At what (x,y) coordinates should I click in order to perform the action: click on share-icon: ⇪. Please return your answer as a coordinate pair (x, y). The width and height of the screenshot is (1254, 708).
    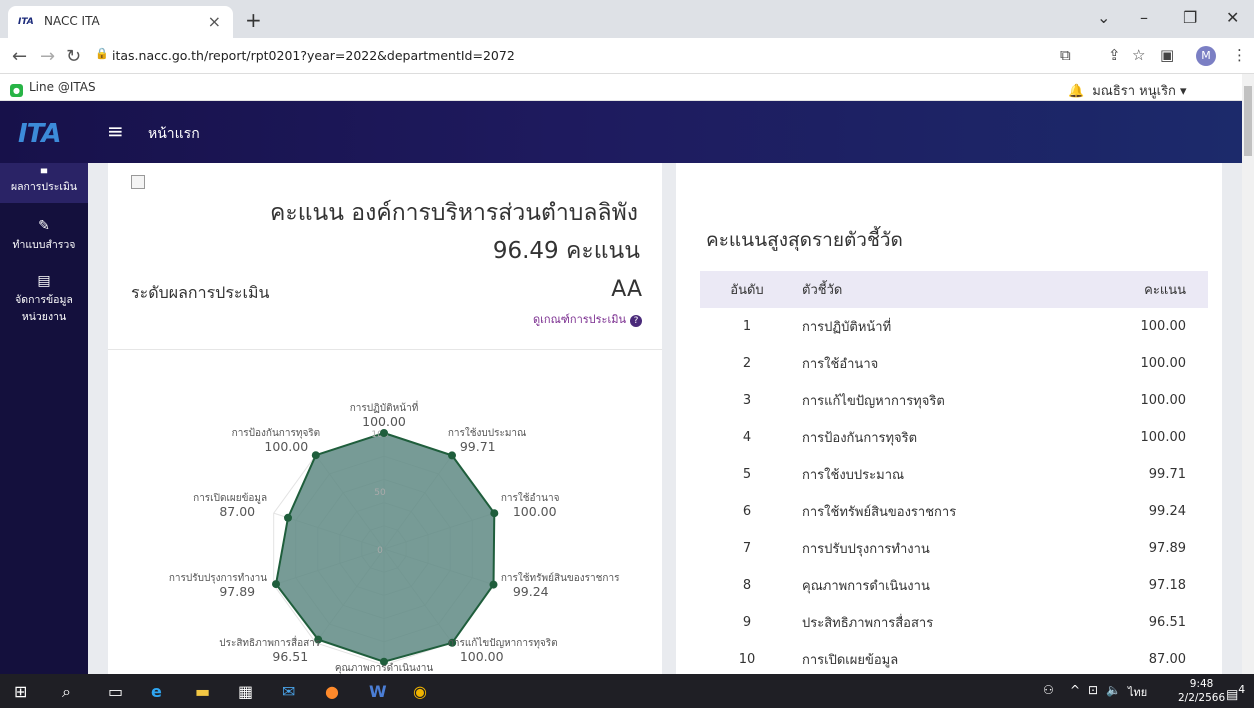
    Looking at the image, I should click on (1114, 55).